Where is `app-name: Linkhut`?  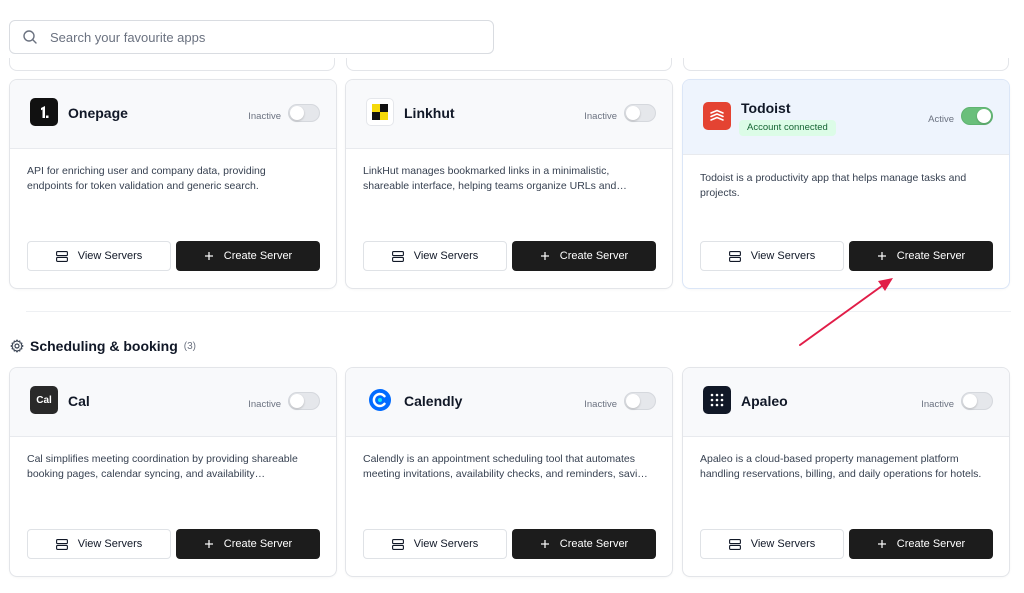
app-name: Linkhut is located at coordinates (429, 113).